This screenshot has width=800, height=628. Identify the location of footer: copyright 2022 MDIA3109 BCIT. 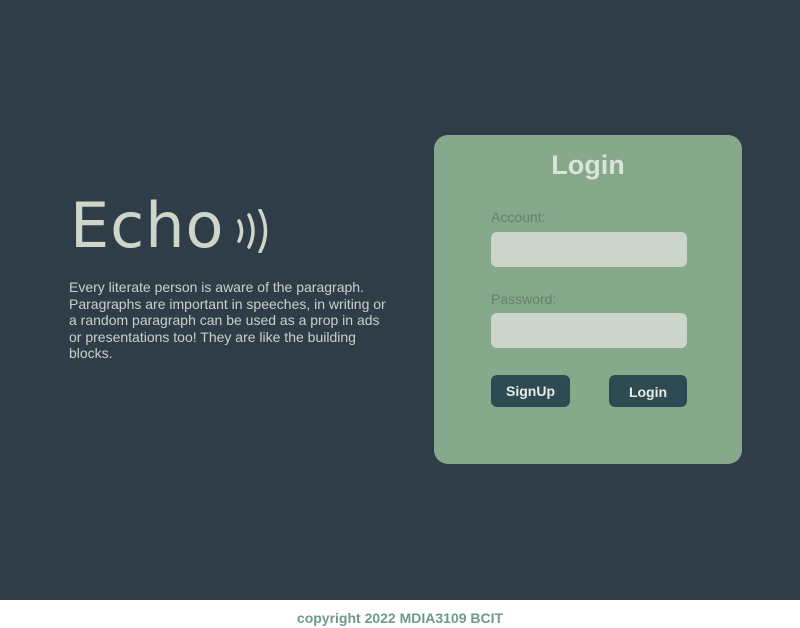
(400, 613).